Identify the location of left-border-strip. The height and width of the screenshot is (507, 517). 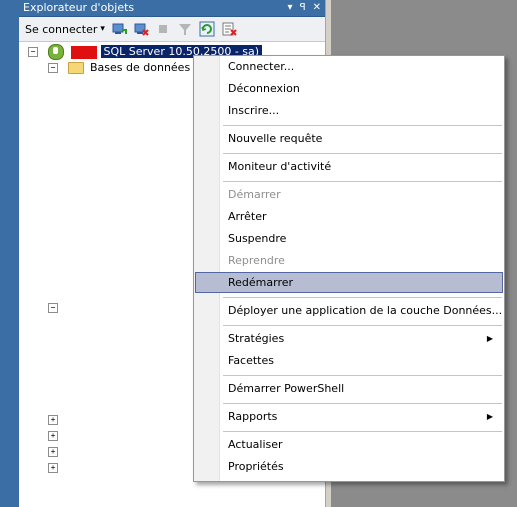
(9, 253).